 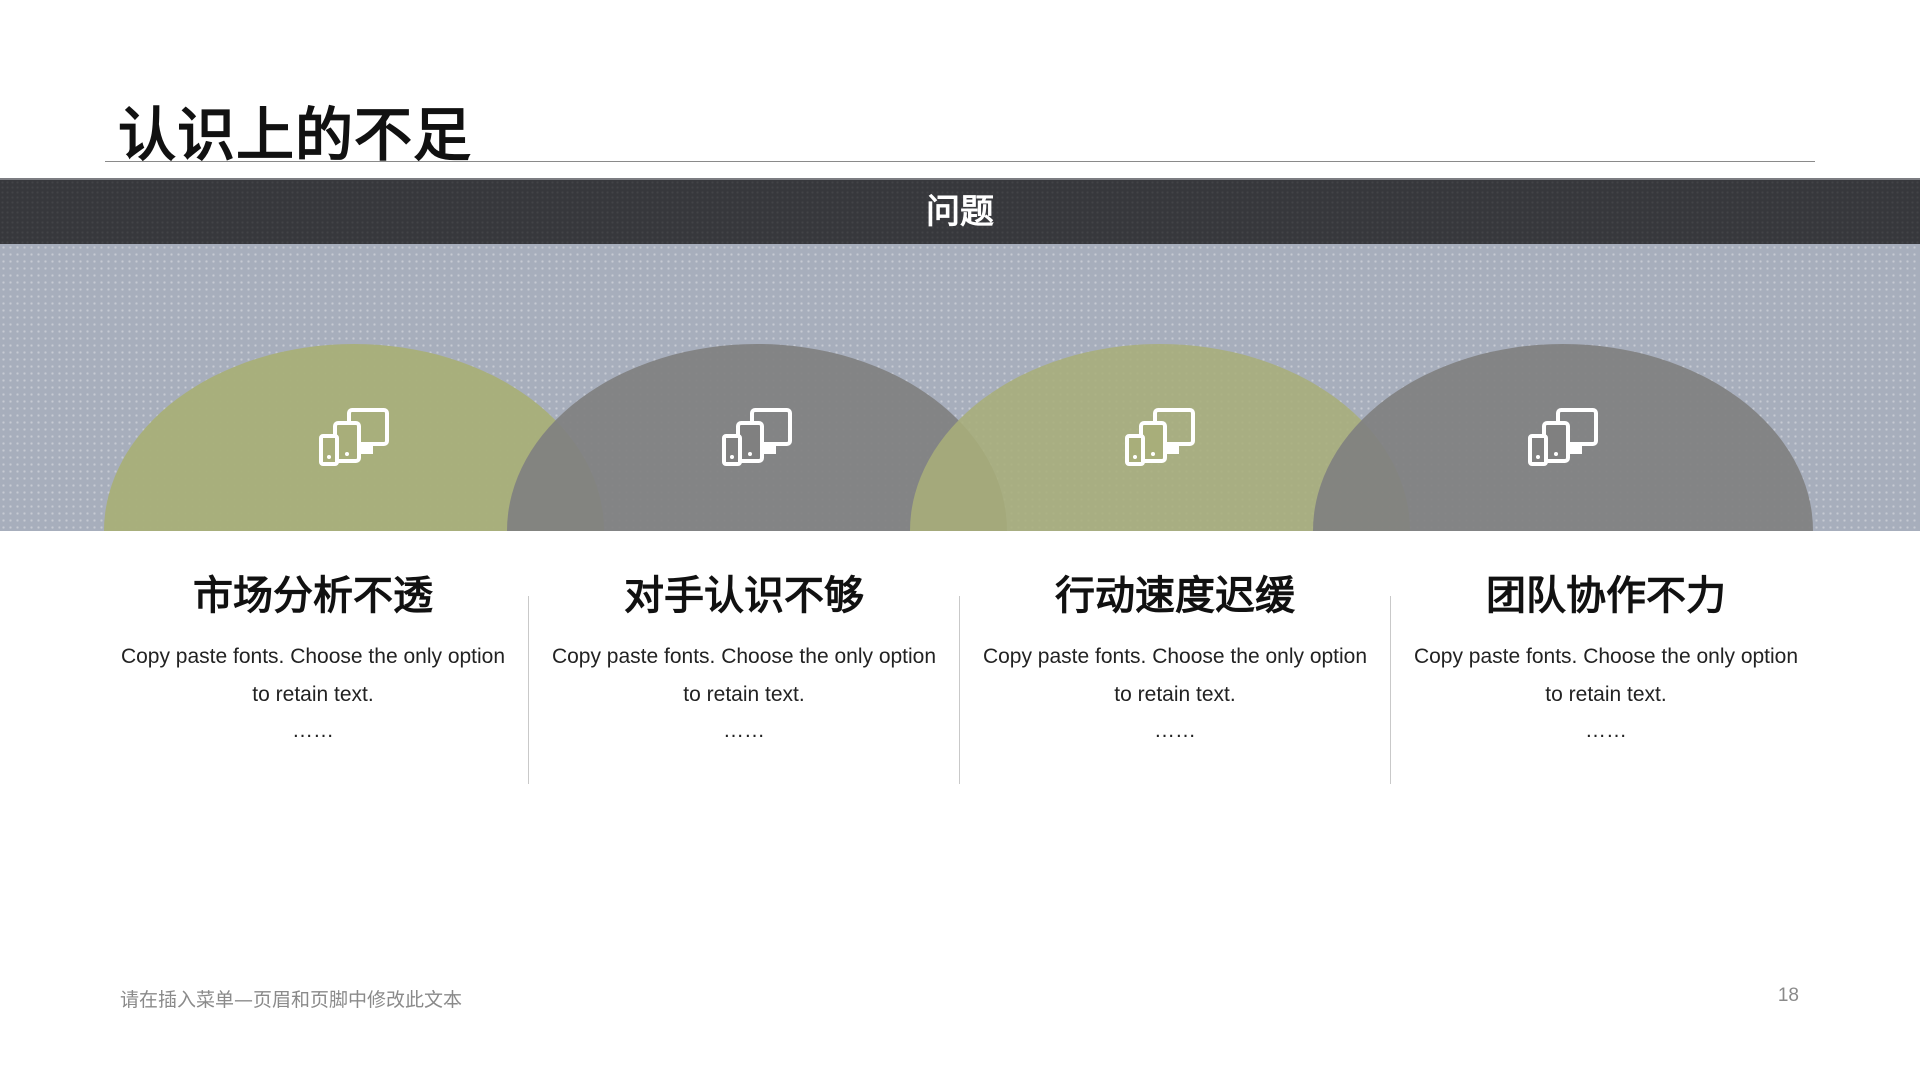 I want to click on header-label: 问题, so click(x=960, y=212).